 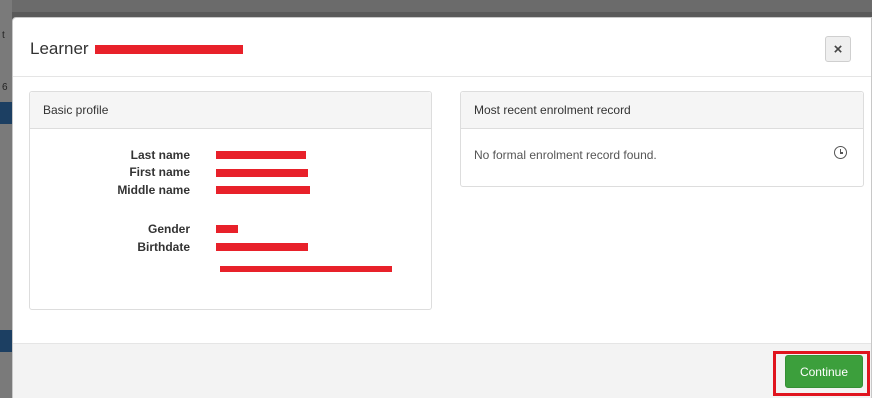 What do you see at coordinates (110, 190) in the screenshot?
I see `middle-name-row: Middle name` at bounding box center [110, 190].